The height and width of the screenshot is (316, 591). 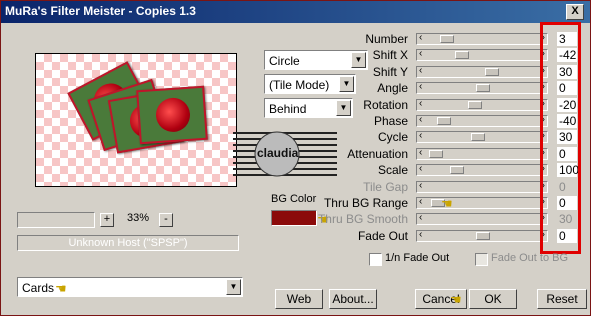 What do you see at coordinates (166, 220) in the screenshot?
I see `zoom-out-button: -` at bounding box center [166, 220].